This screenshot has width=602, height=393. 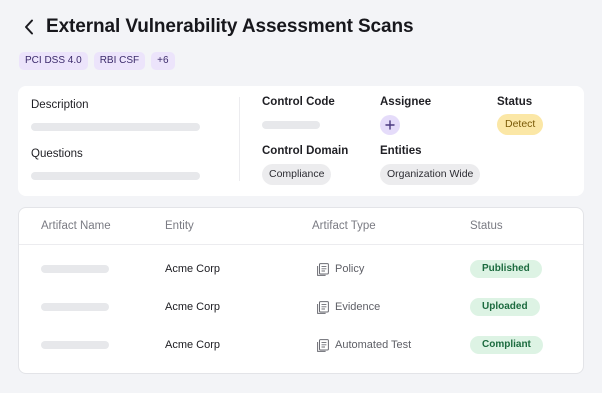 I want to click on artifact-type-label: Automated Test, so click(x=373, y=345).